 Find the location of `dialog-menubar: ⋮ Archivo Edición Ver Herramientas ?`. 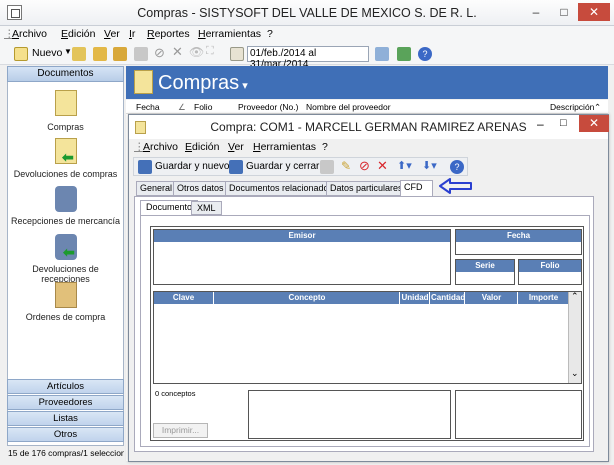

dialog-menubar: ⋮ Archivo Edición Ver Herramientas ? is located at coordinates (368, 147).